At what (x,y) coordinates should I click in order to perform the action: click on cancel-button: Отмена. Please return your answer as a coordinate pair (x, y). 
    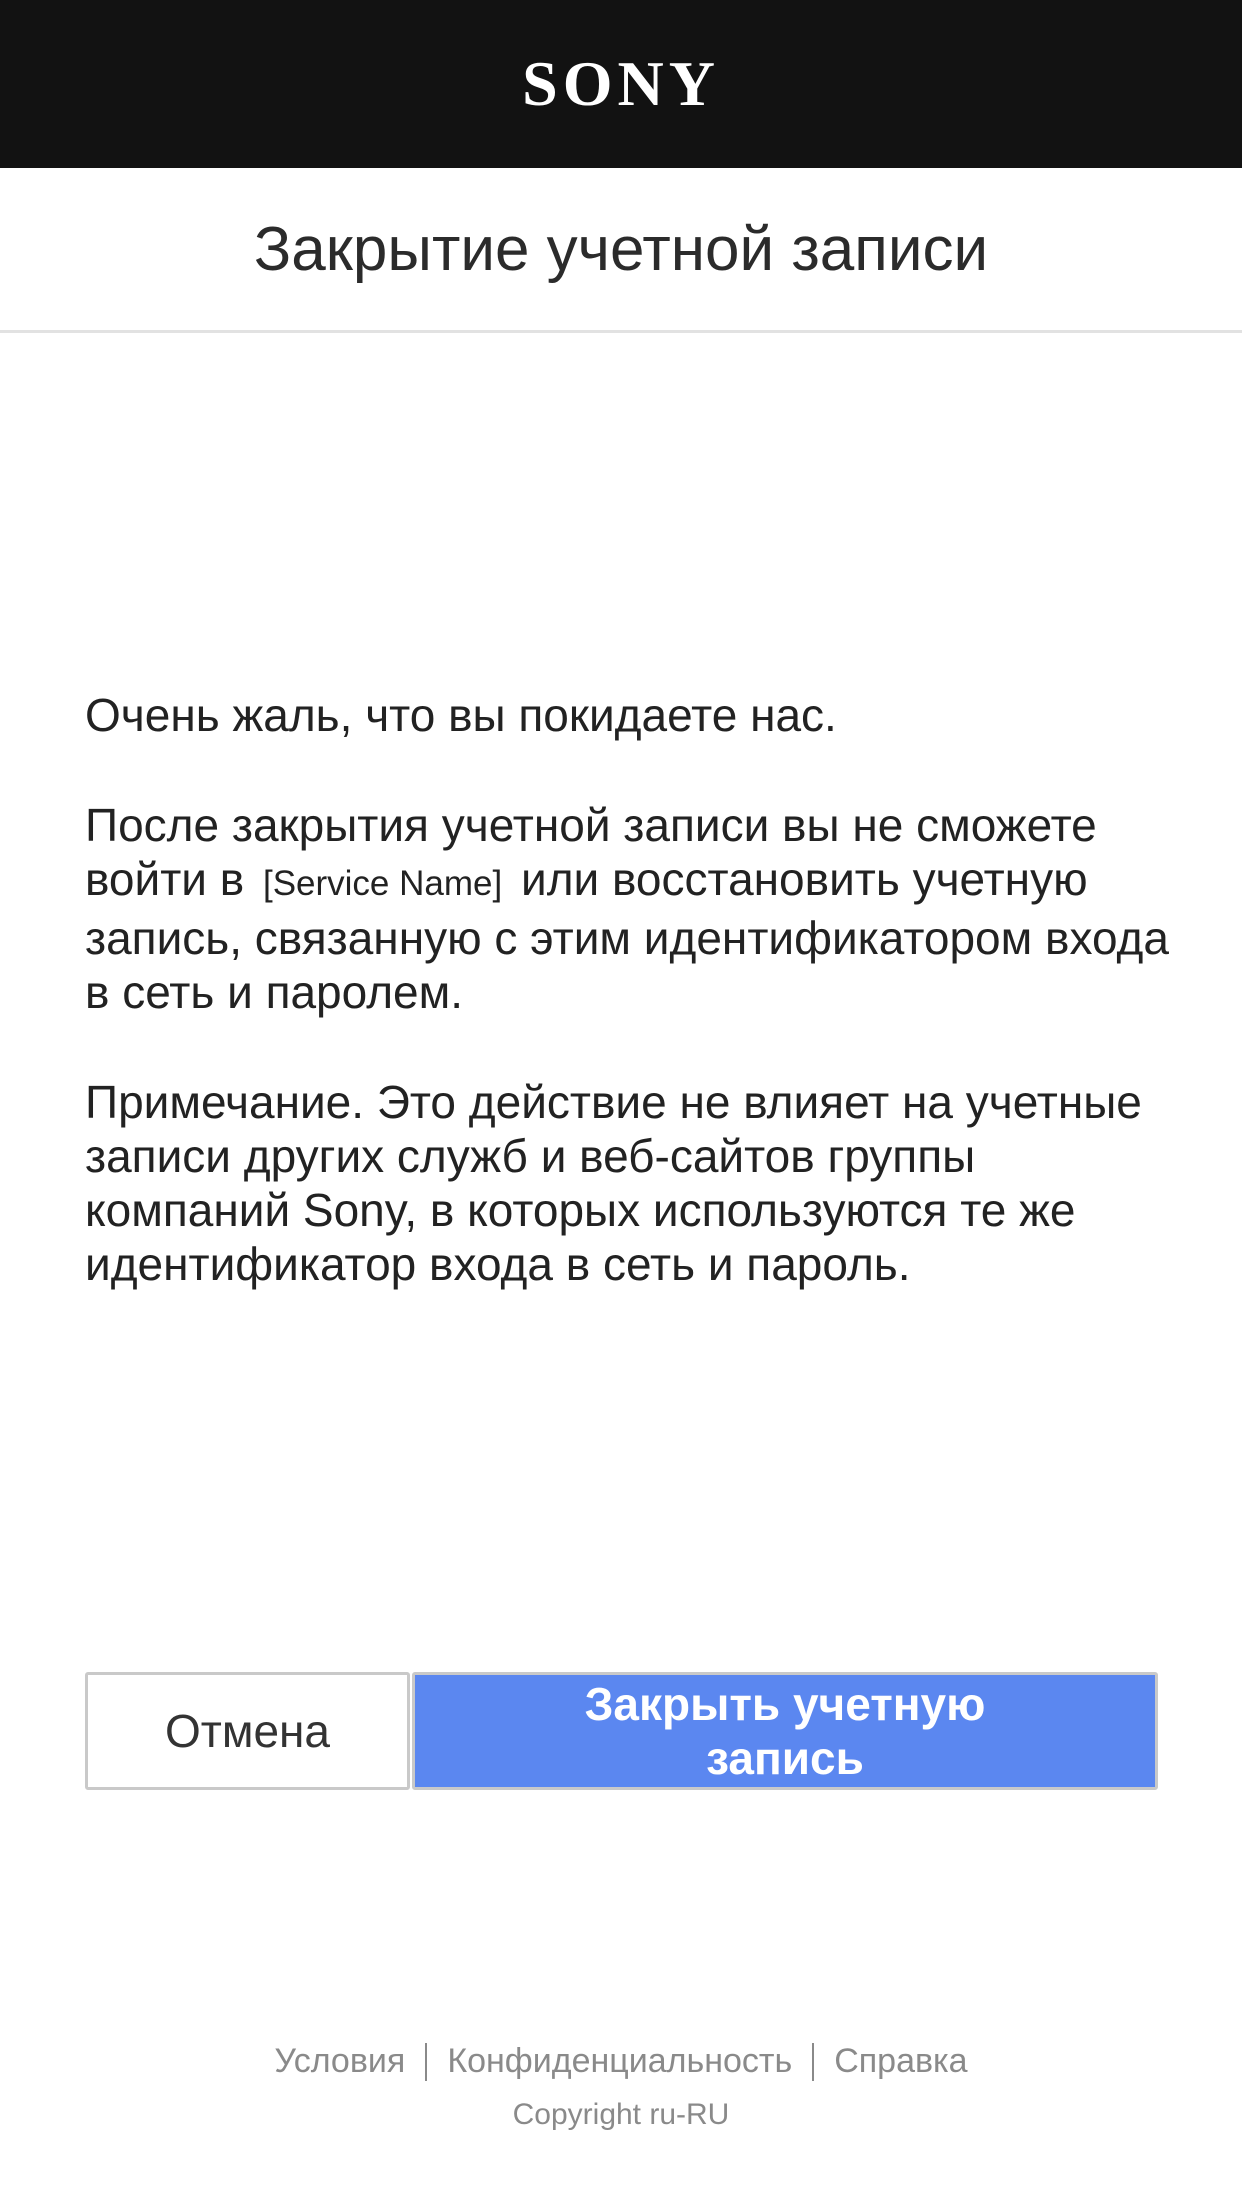
    Looking at the image, I should click on (247, 1731).